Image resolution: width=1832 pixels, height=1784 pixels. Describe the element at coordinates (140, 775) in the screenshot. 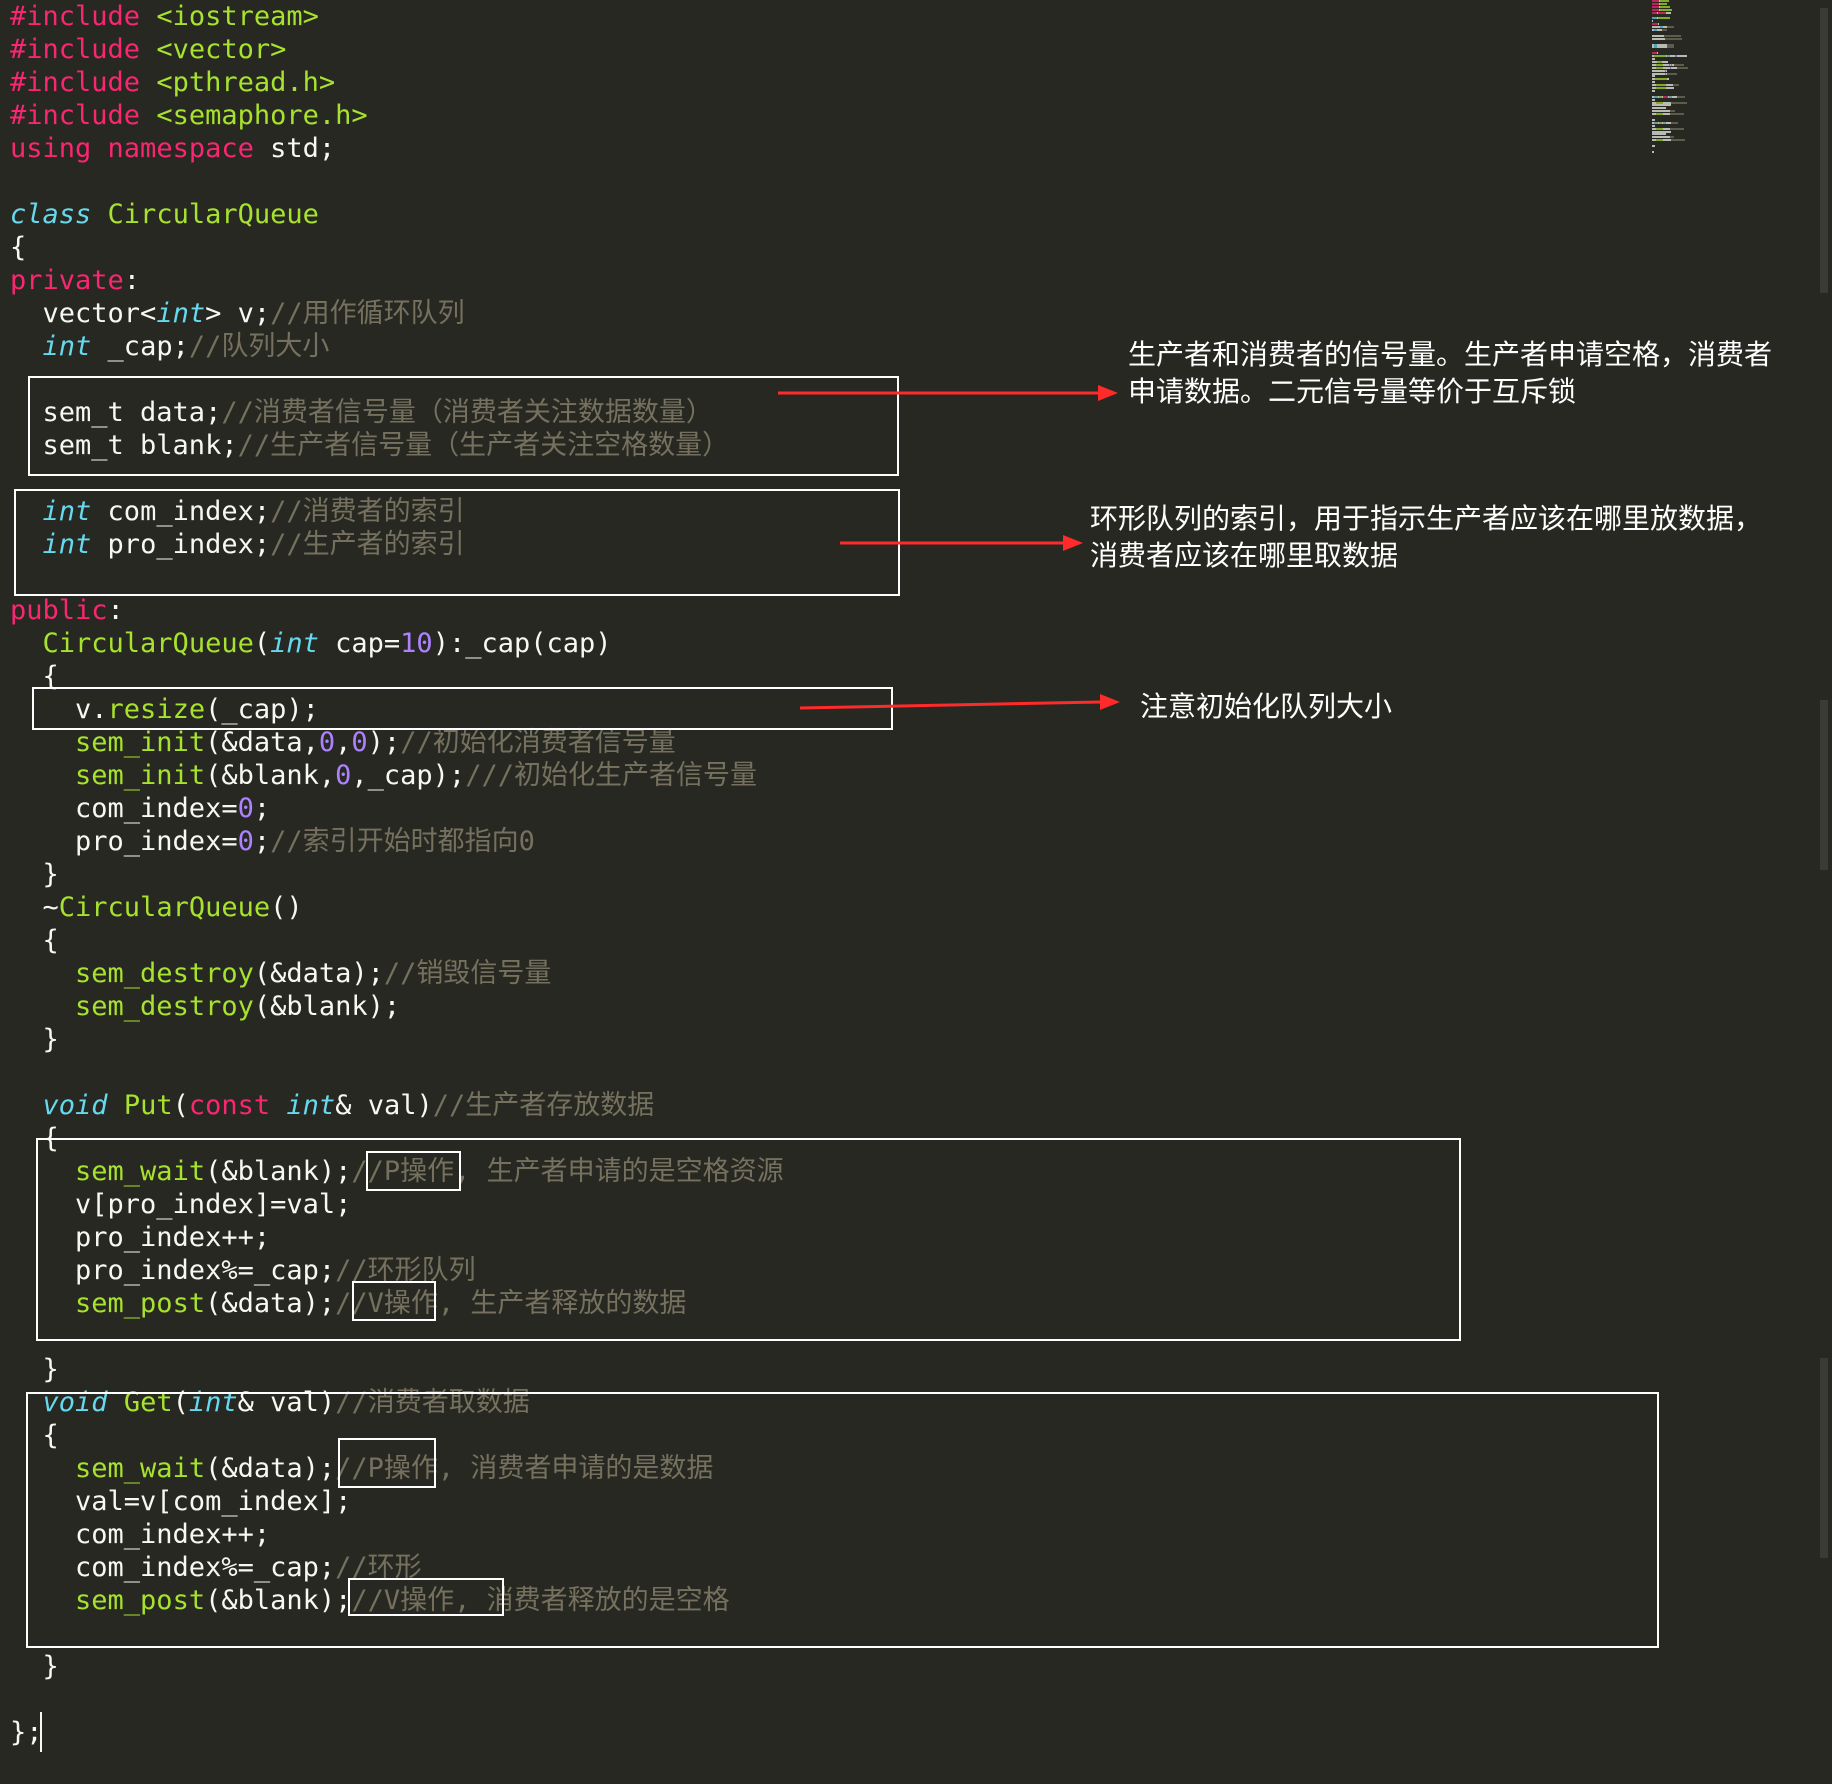

I see `code-token: sem_init` at that location.